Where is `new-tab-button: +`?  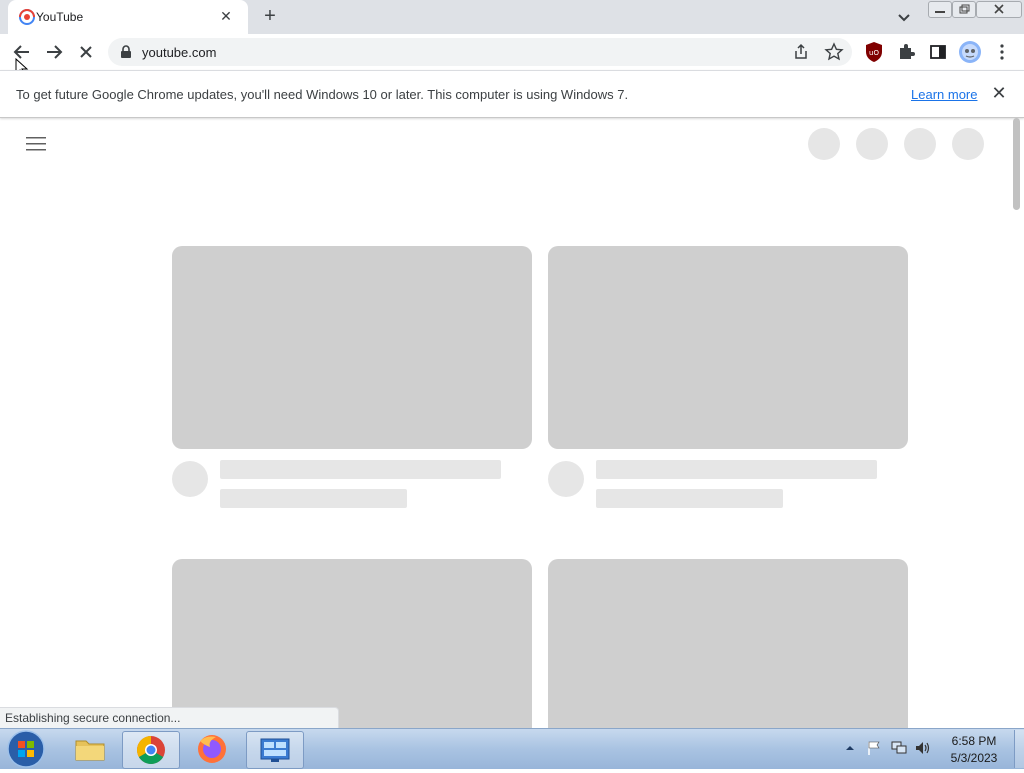 new-tab-button: + is located at coordinates (270, 17).